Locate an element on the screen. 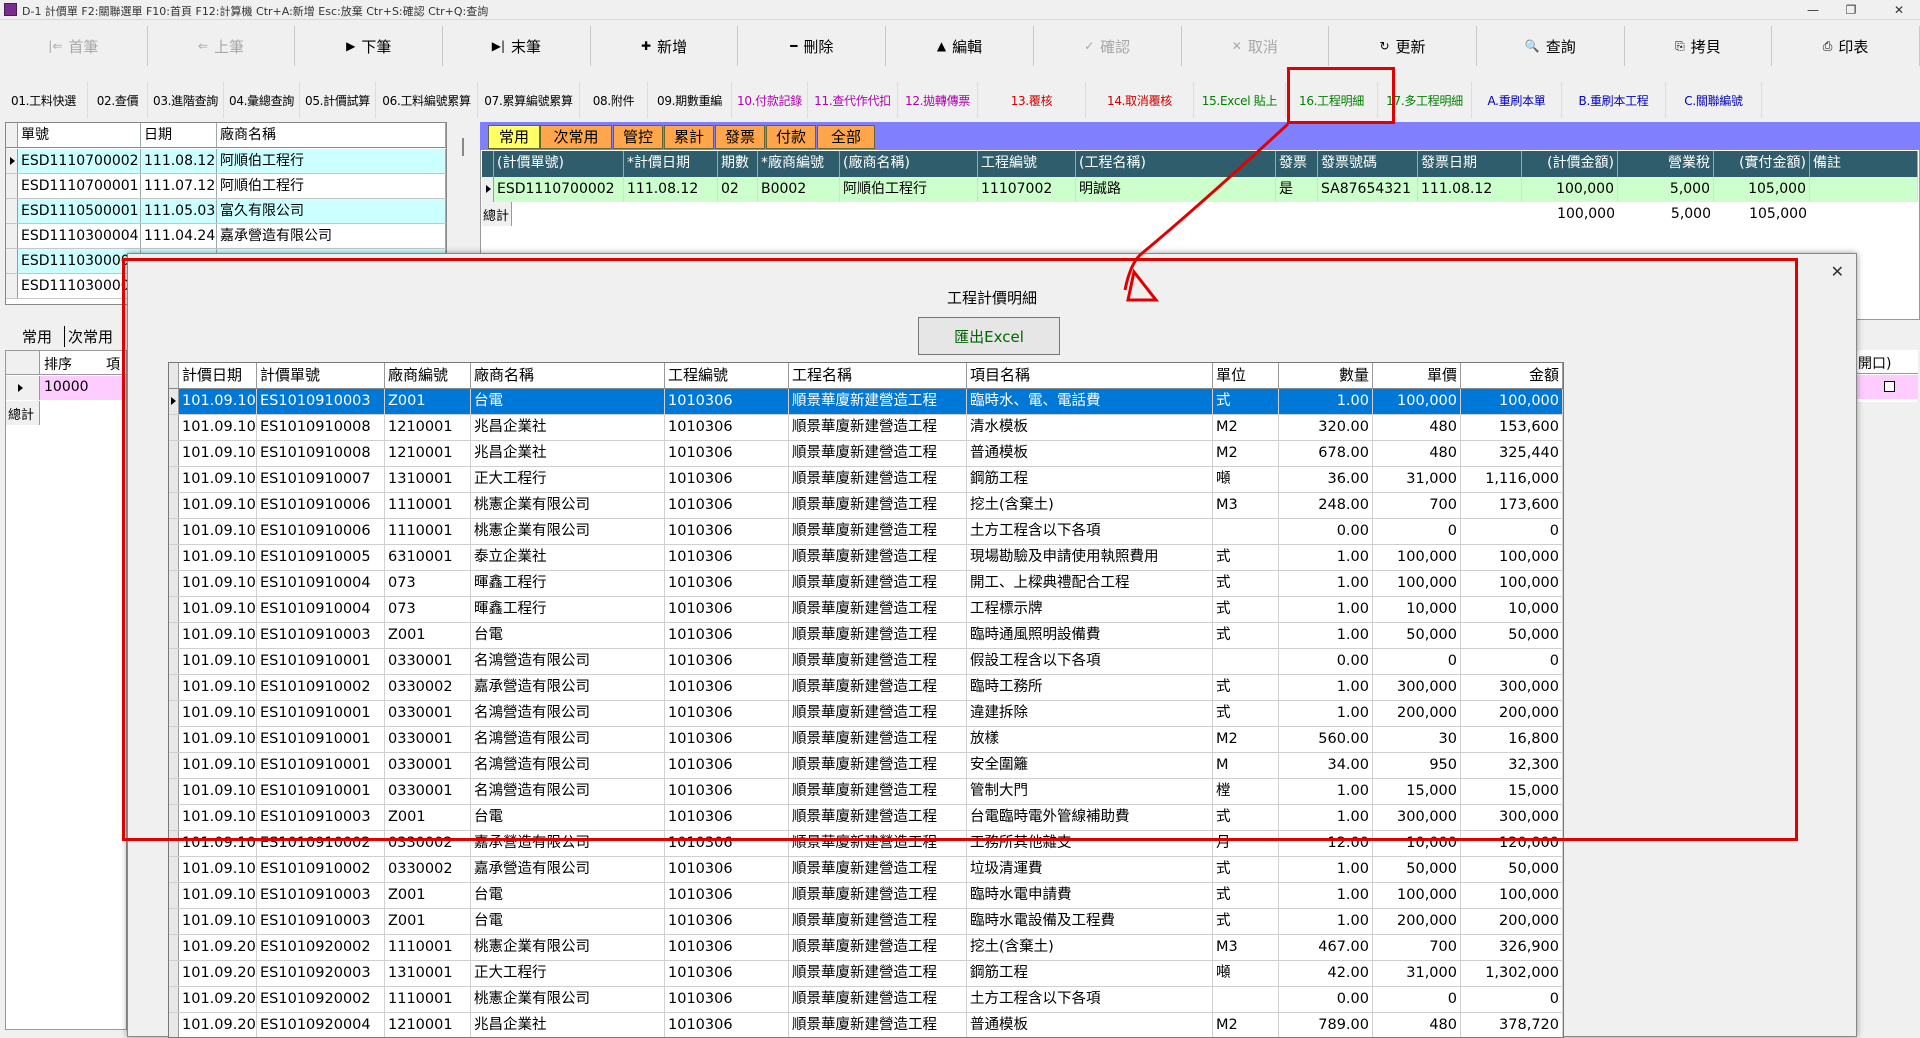 The image size is (1920, 1038). toolbar-button-2: ▶ 下筆 is located at coordinates (369, 46).